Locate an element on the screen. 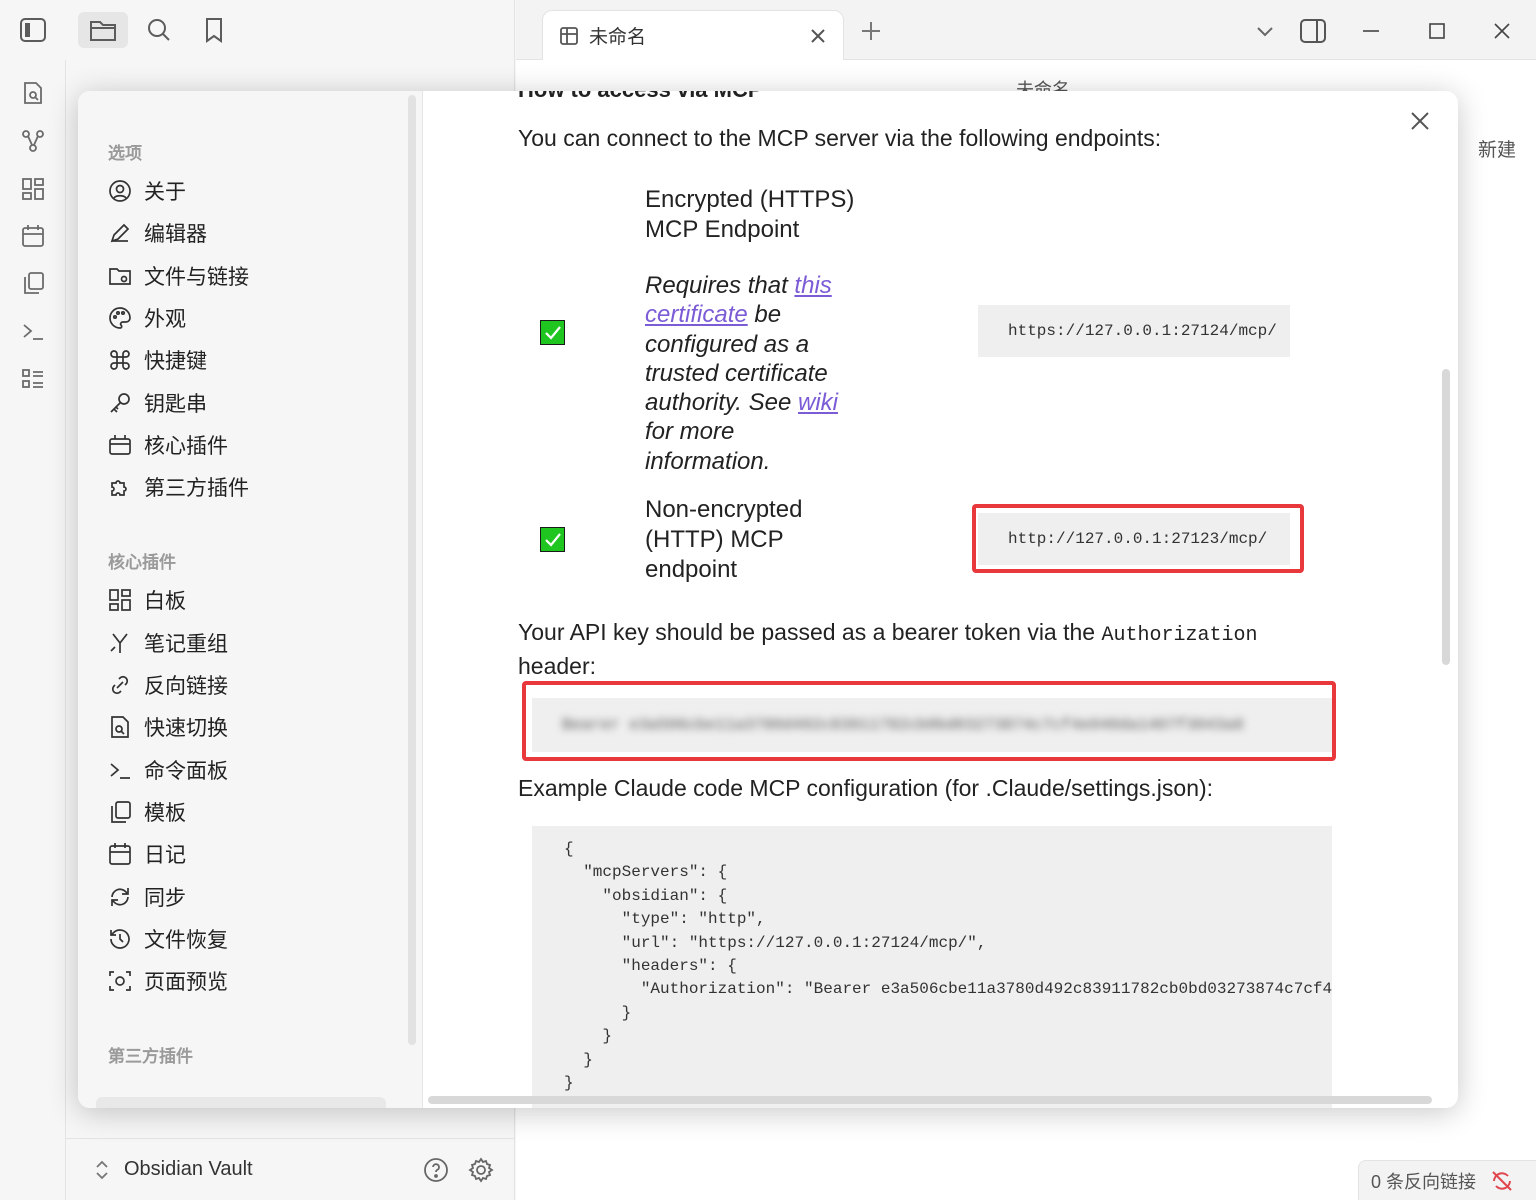 This screenshot has height=1200, width=1536. https-endpoint-label: Encrypted (HTTPS) MCP Endpoint is located at coordinates (749, 215).